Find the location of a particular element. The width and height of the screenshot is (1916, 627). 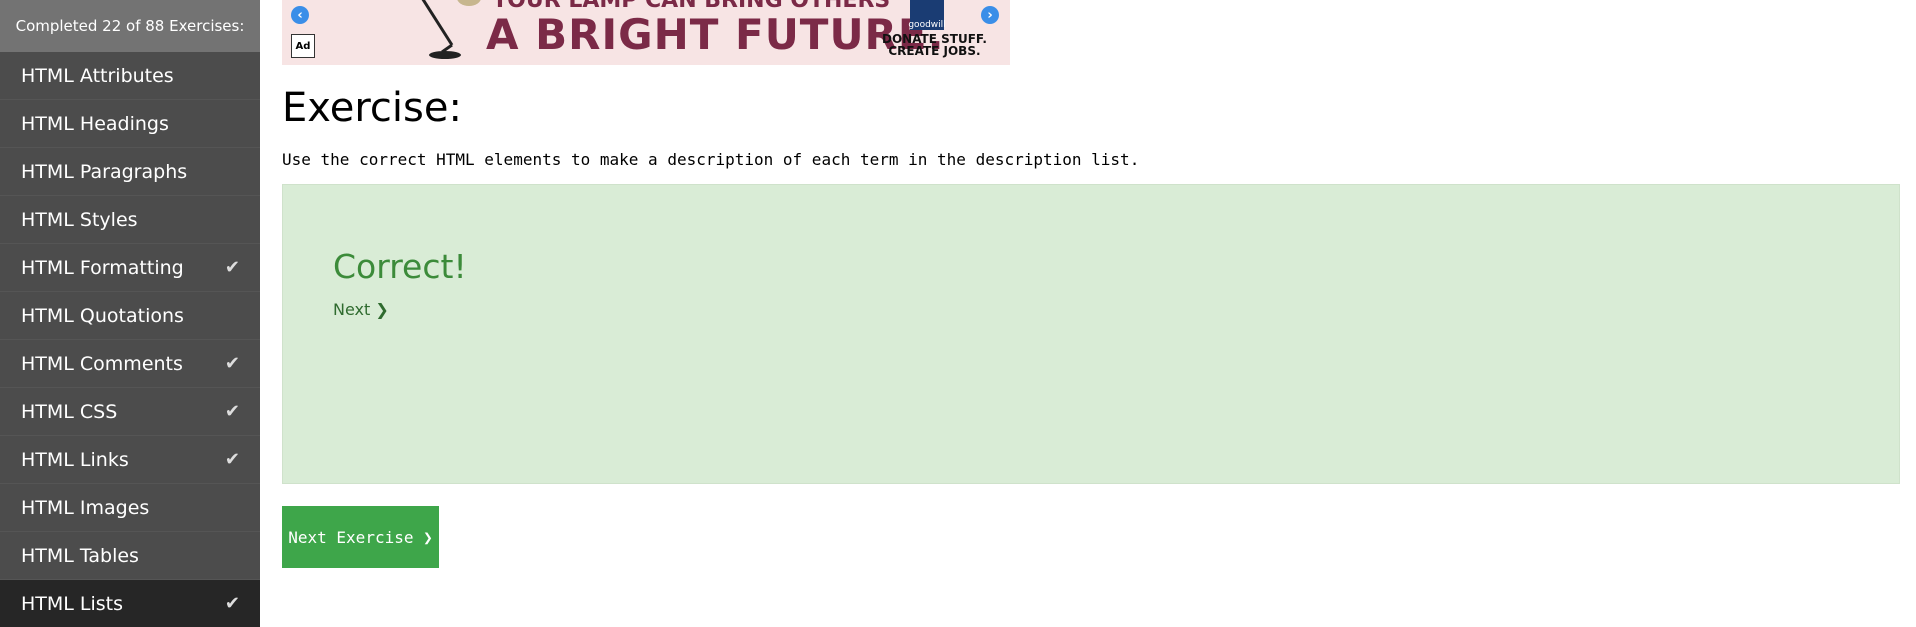

ad-next-arrow-icon: › is located at coordinates (990, 15).